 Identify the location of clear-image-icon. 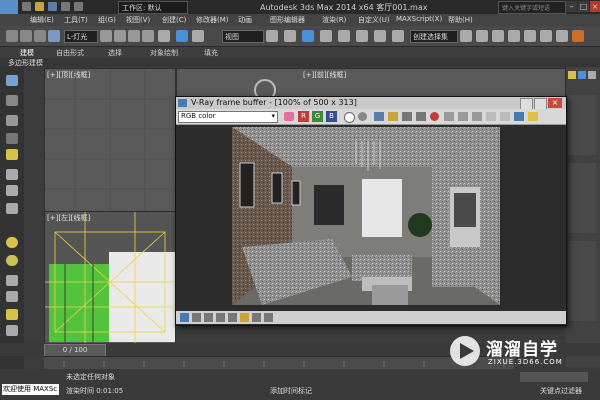
(407, 116).